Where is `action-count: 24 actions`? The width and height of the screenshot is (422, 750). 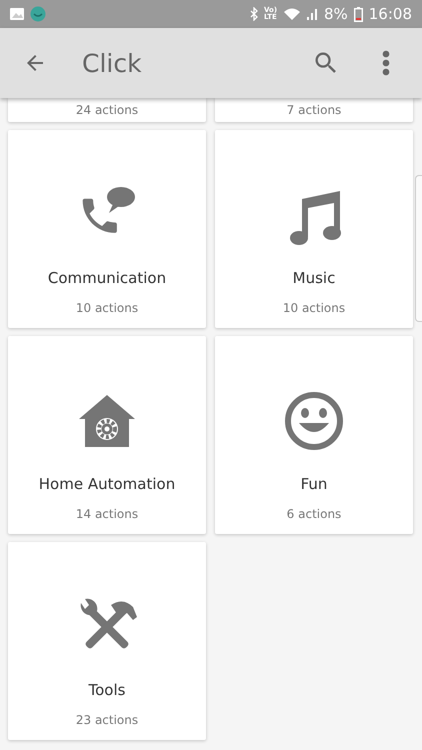
action-count: 24 actions is located at coordinates (107, 110).